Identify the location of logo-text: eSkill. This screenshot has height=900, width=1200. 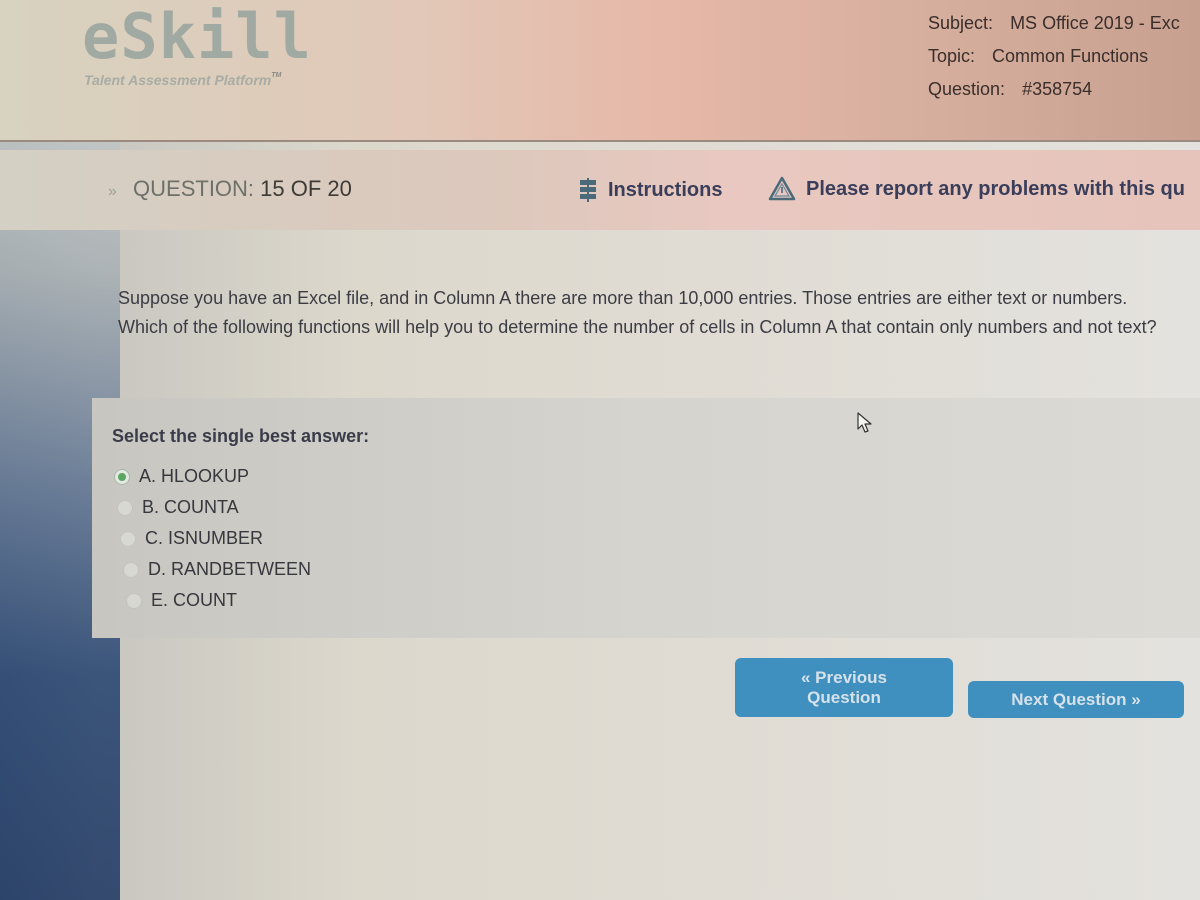
(197, 36).